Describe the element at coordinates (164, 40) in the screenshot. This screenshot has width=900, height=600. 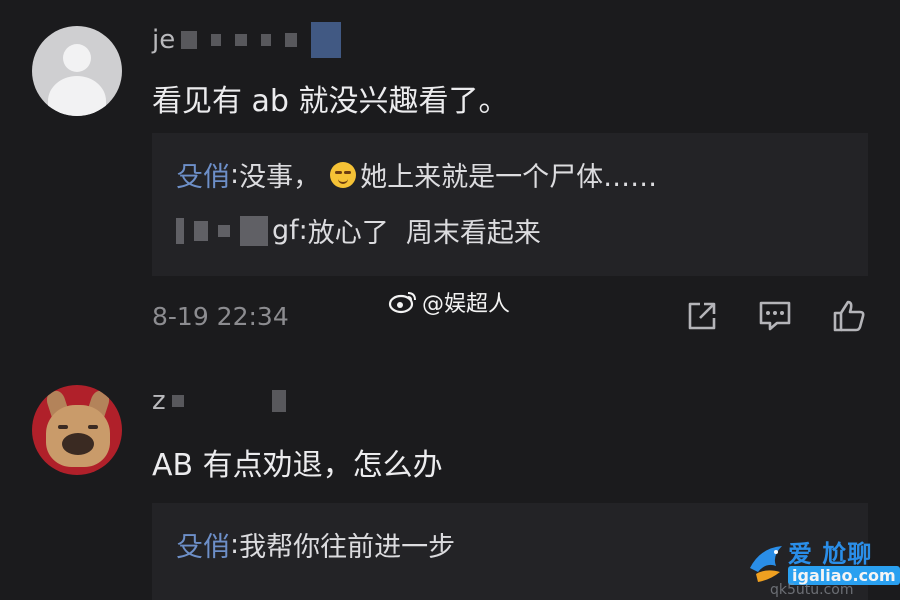
I see `username-visible-text: je` at that location.